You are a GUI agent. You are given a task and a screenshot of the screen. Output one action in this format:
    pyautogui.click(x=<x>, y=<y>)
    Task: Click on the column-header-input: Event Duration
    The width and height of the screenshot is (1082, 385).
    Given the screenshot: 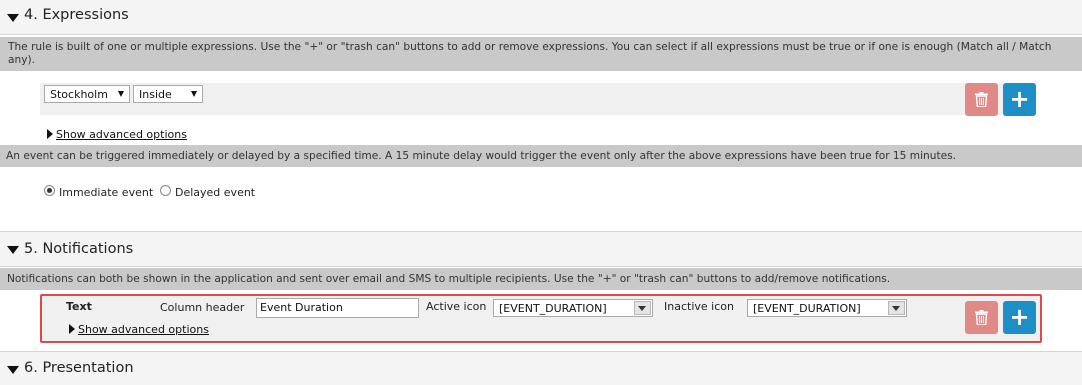 What is the action you would take?
    pyautogui.click(x=337, y=308)
    